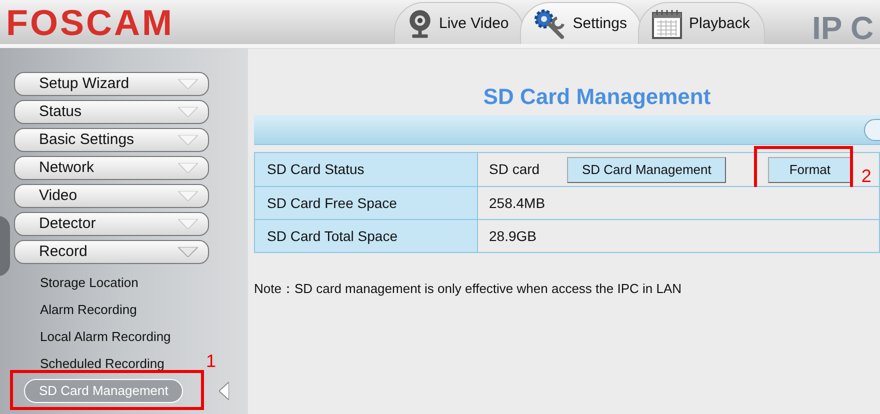 The image size is (880, 414). I want to click on gear-wrench-icon, so click(549, 24).